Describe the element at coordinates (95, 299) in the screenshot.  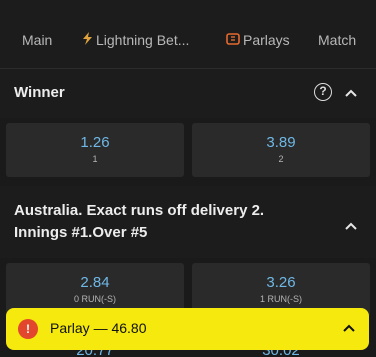
I see `odd-label: 0 RUN(-S)` at that location.